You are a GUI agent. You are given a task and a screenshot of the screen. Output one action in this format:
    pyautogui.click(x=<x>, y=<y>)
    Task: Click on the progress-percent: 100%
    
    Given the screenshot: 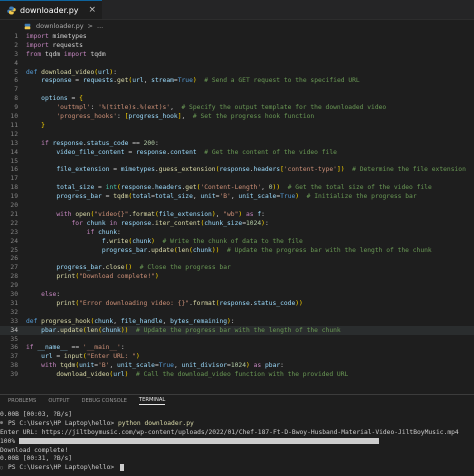 What is the action you would take?
    pyautogui.click(x=8, y=441)
    